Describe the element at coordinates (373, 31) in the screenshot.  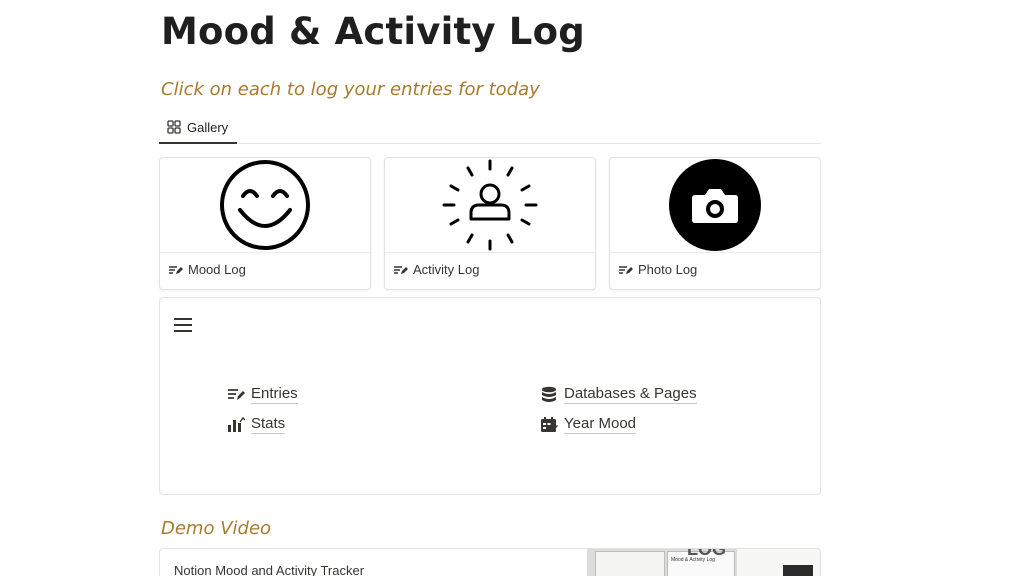
I see `page-title: Mood & Activity Log` at that location.